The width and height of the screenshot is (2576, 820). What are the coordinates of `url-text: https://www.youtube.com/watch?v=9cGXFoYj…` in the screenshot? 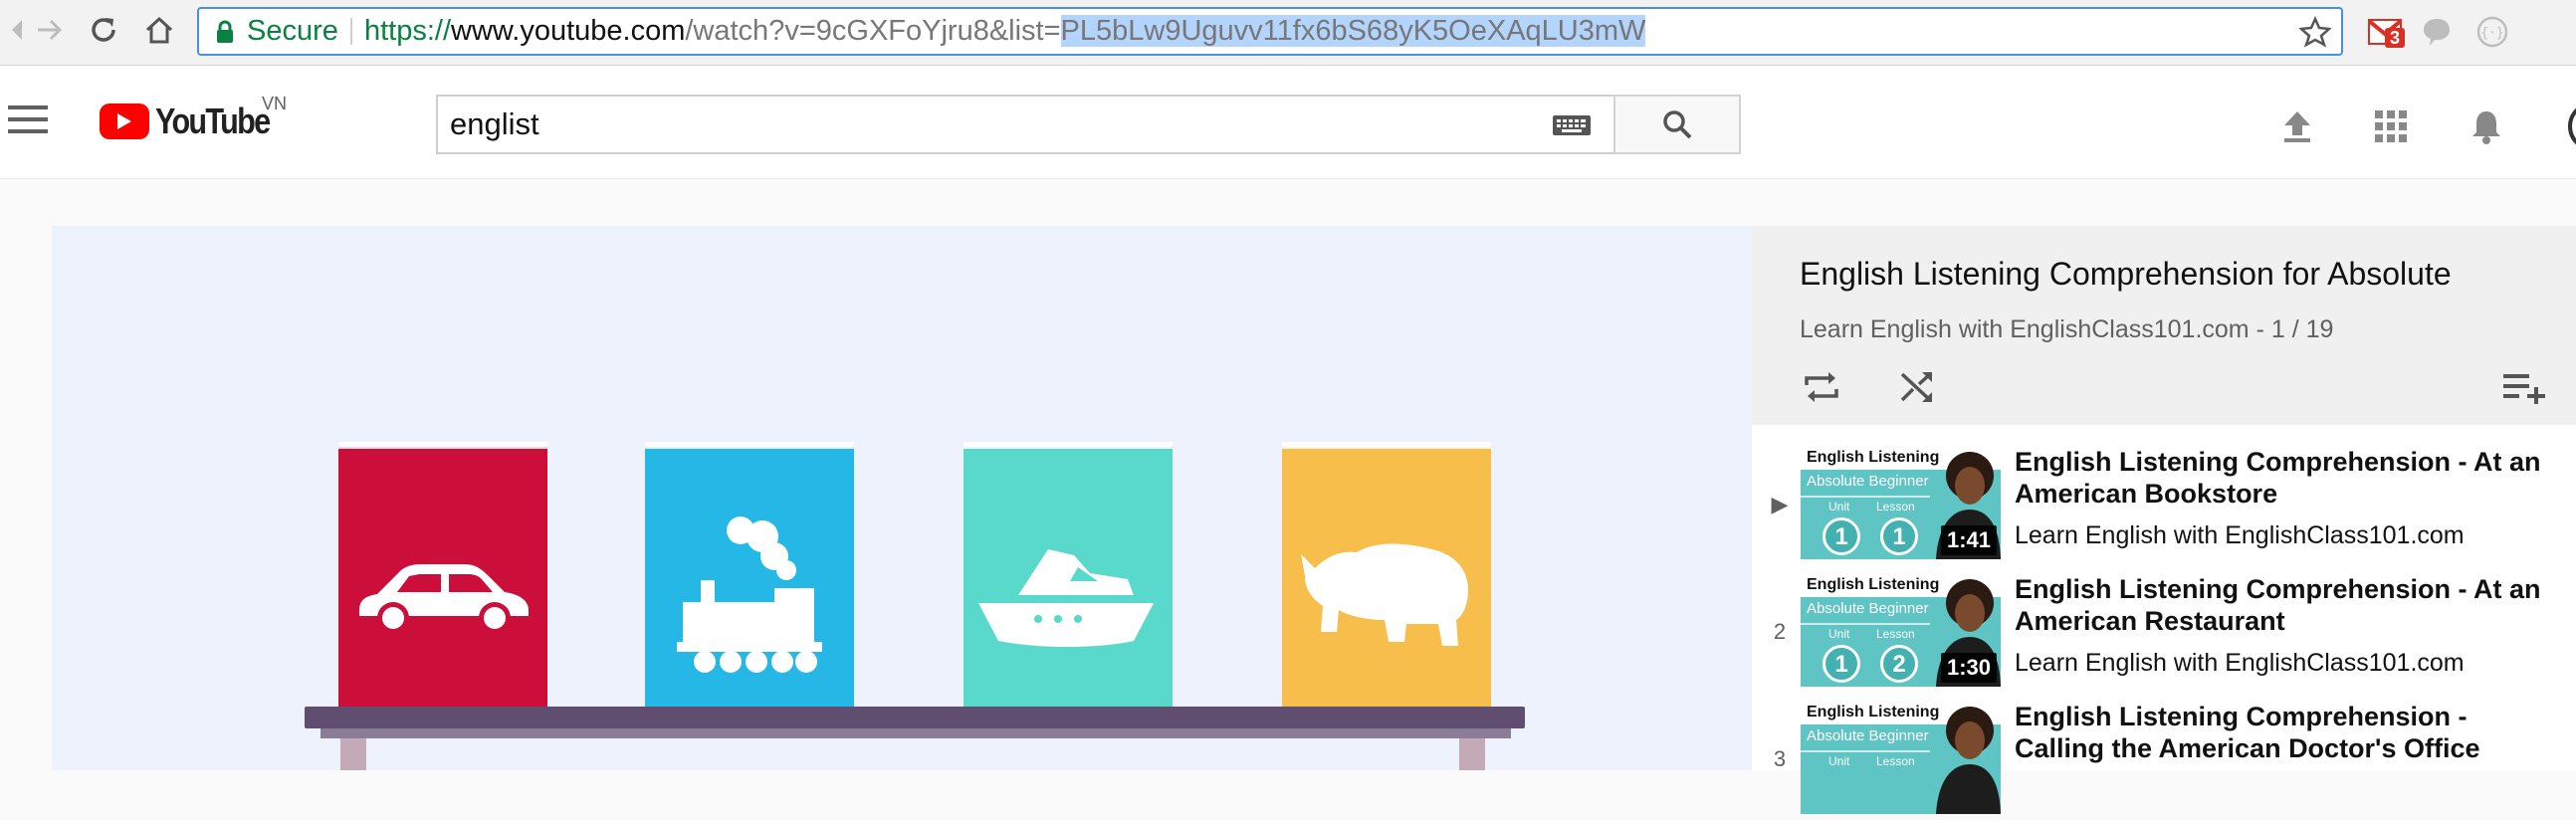 It's located at (1005, 31).